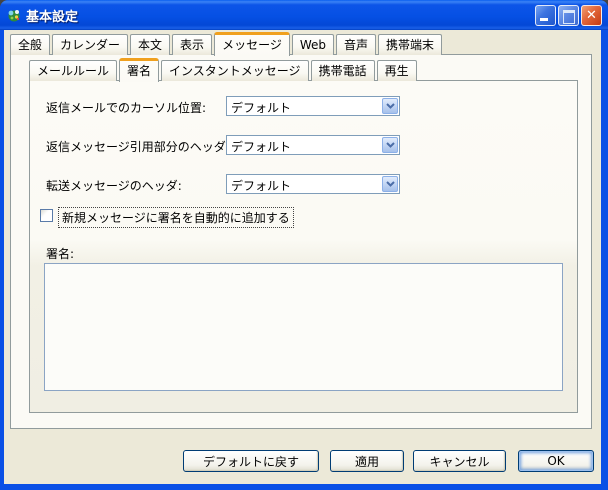 This screenshot has height=490, width=608. What do you see at coordinates (192, 44) in the screenshot?
I see `tab-display: 表示` at bounding box center [192, 44].